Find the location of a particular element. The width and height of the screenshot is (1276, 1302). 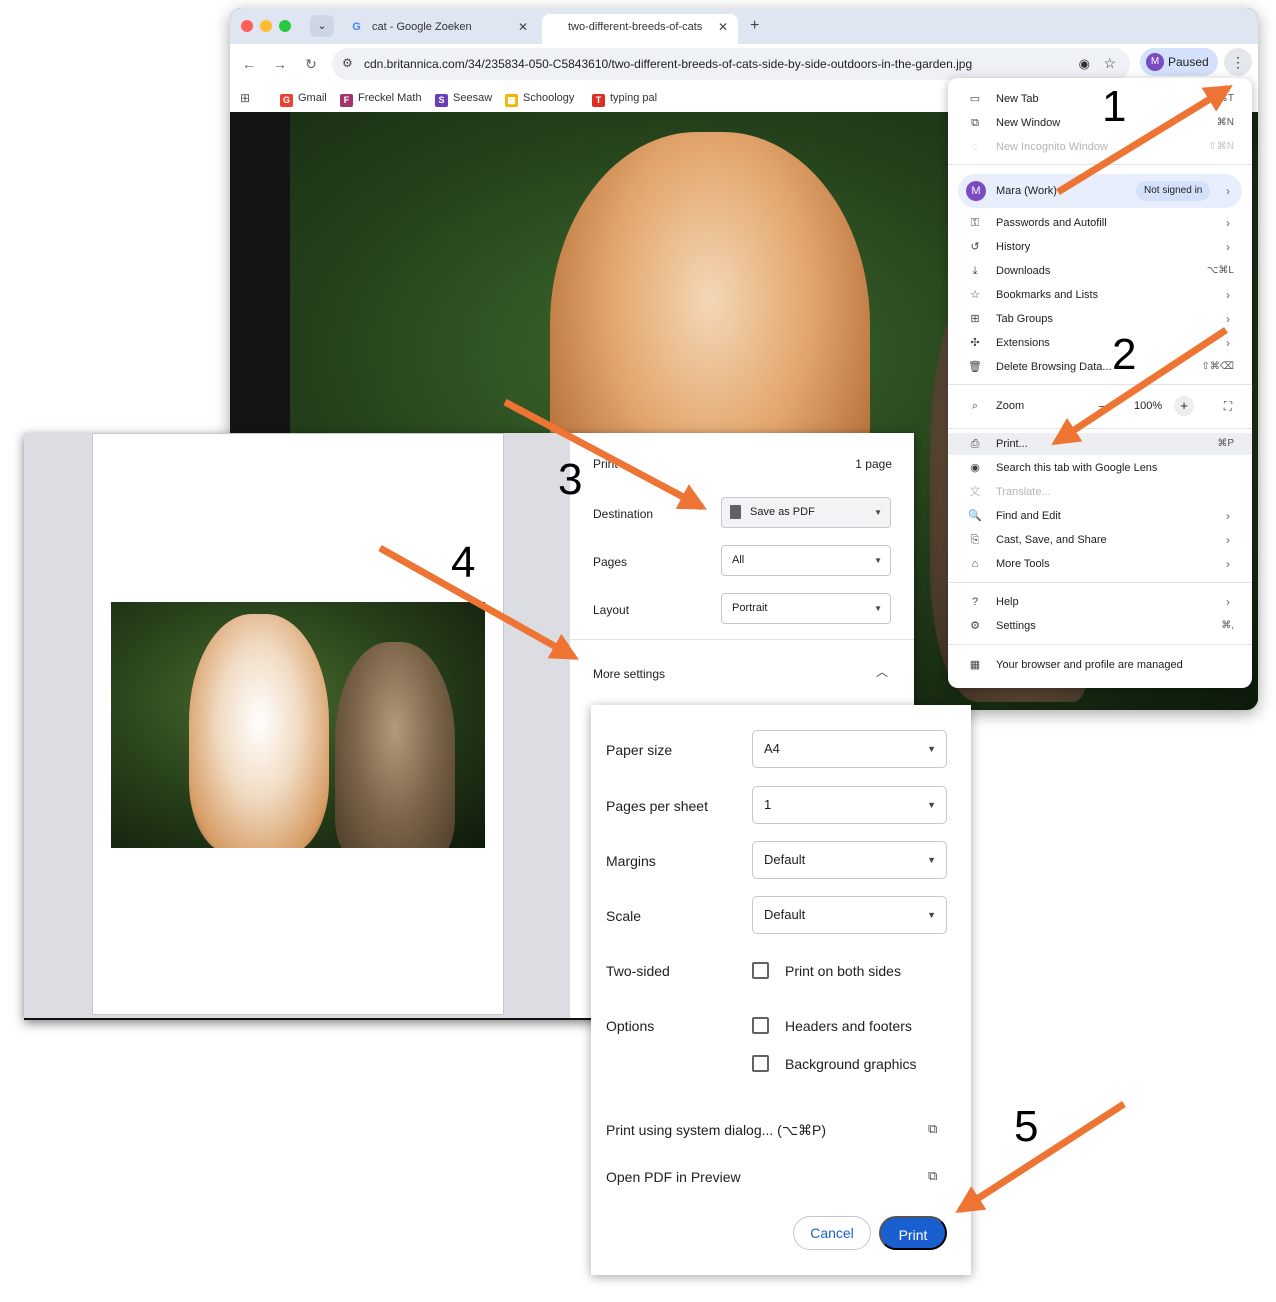

headers-footers-checkbox is located at coordinates (760, 1025).